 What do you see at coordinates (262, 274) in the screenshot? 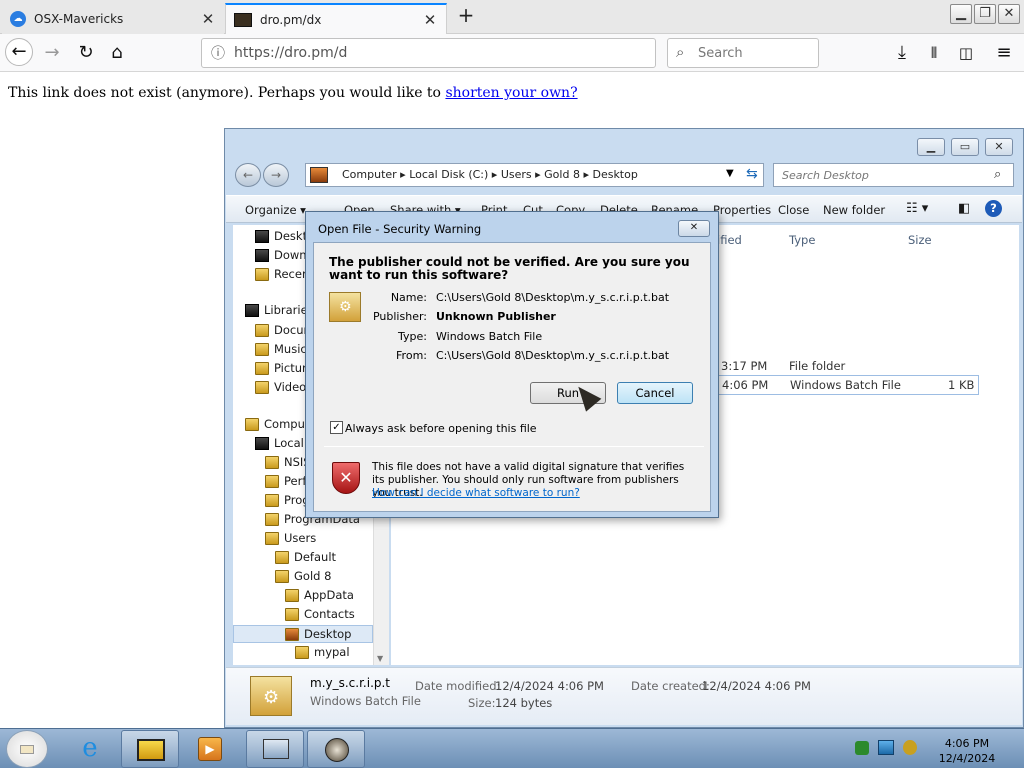
I see `recent-places-icon` at bounding box center [262, 274].